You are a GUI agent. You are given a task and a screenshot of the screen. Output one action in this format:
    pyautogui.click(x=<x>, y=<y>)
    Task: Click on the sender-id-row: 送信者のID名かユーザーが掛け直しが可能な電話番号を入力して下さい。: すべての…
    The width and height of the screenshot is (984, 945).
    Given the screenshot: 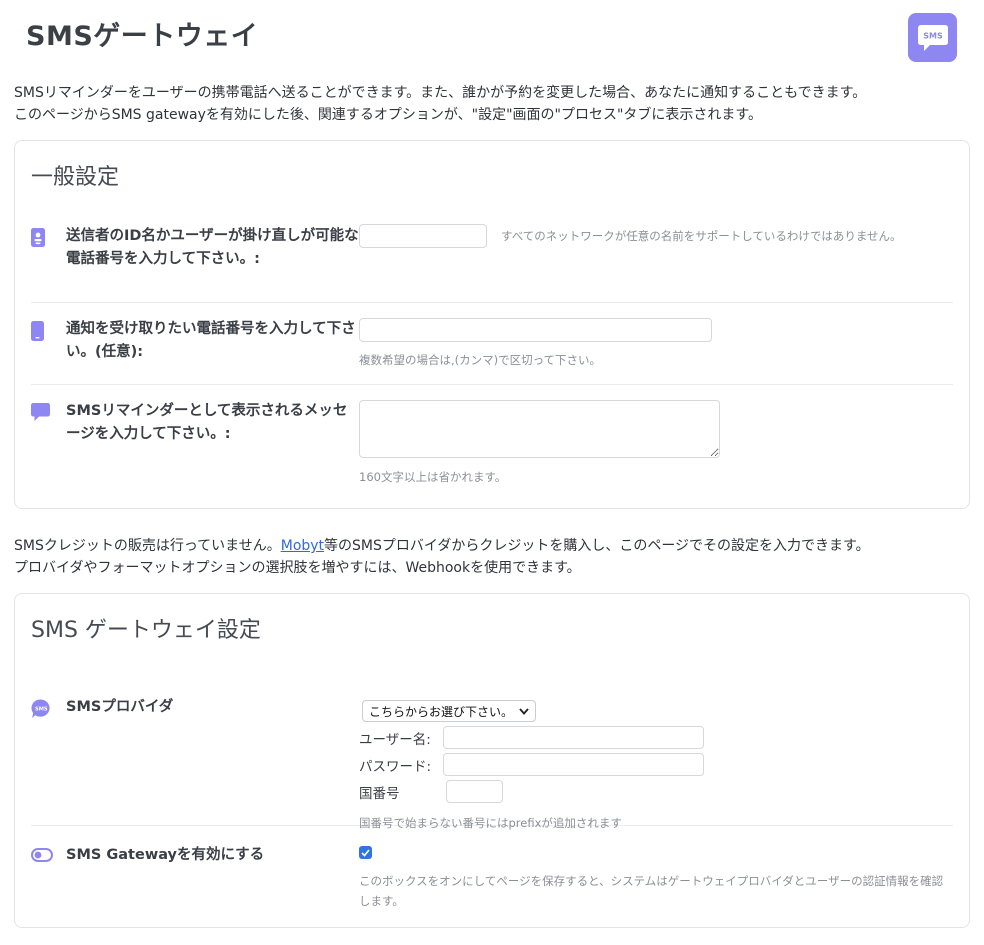 What is the action you would take?
    pyautogui.click(x=492, y=248)
    